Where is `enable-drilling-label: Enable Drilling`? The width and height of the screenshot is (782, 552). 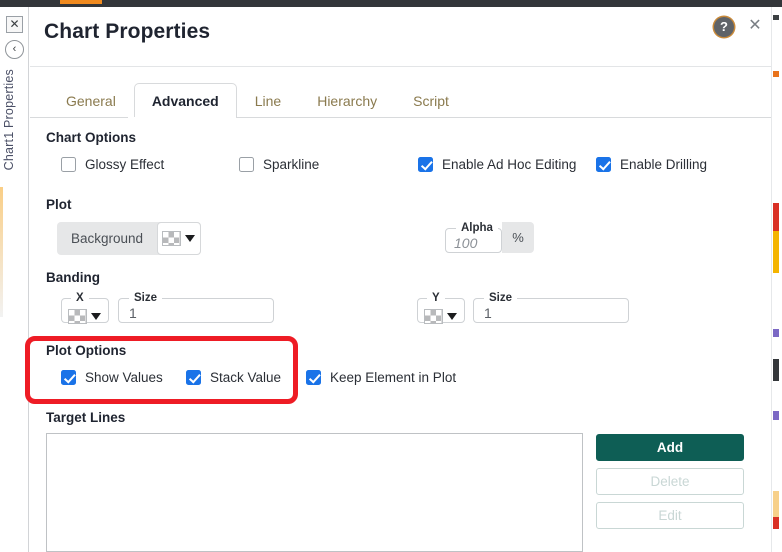
enable-drilling-label: Enable Drilling is located at coordinates (664, 164).